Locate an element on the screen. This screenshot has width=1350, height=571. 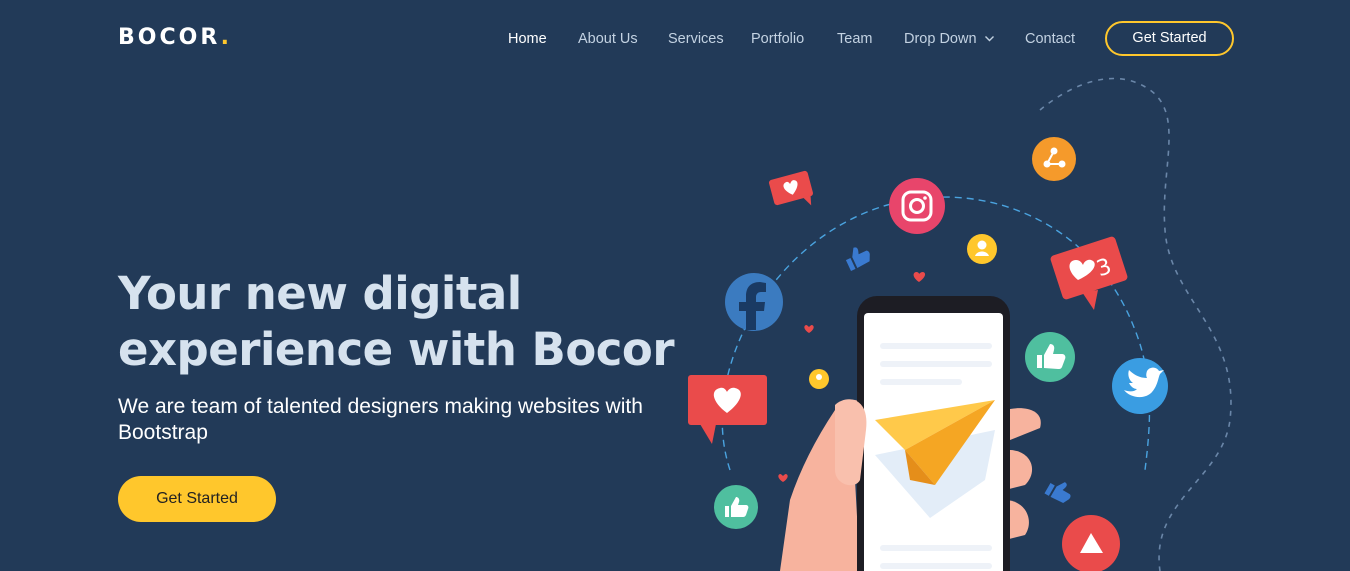
chevron-down-icon is located at coordinates (989, 38).